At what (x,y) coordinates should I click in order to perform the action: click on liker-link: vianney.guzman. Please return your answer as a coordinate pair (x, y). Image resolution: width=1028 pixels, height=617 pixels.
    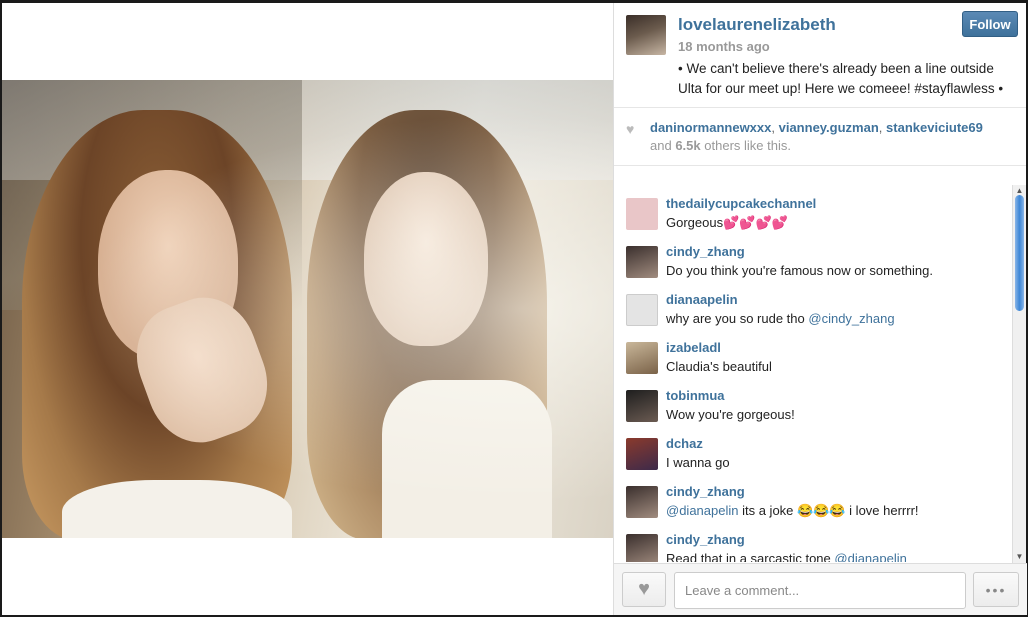
    Looking at the image, I should click on (829, 127).